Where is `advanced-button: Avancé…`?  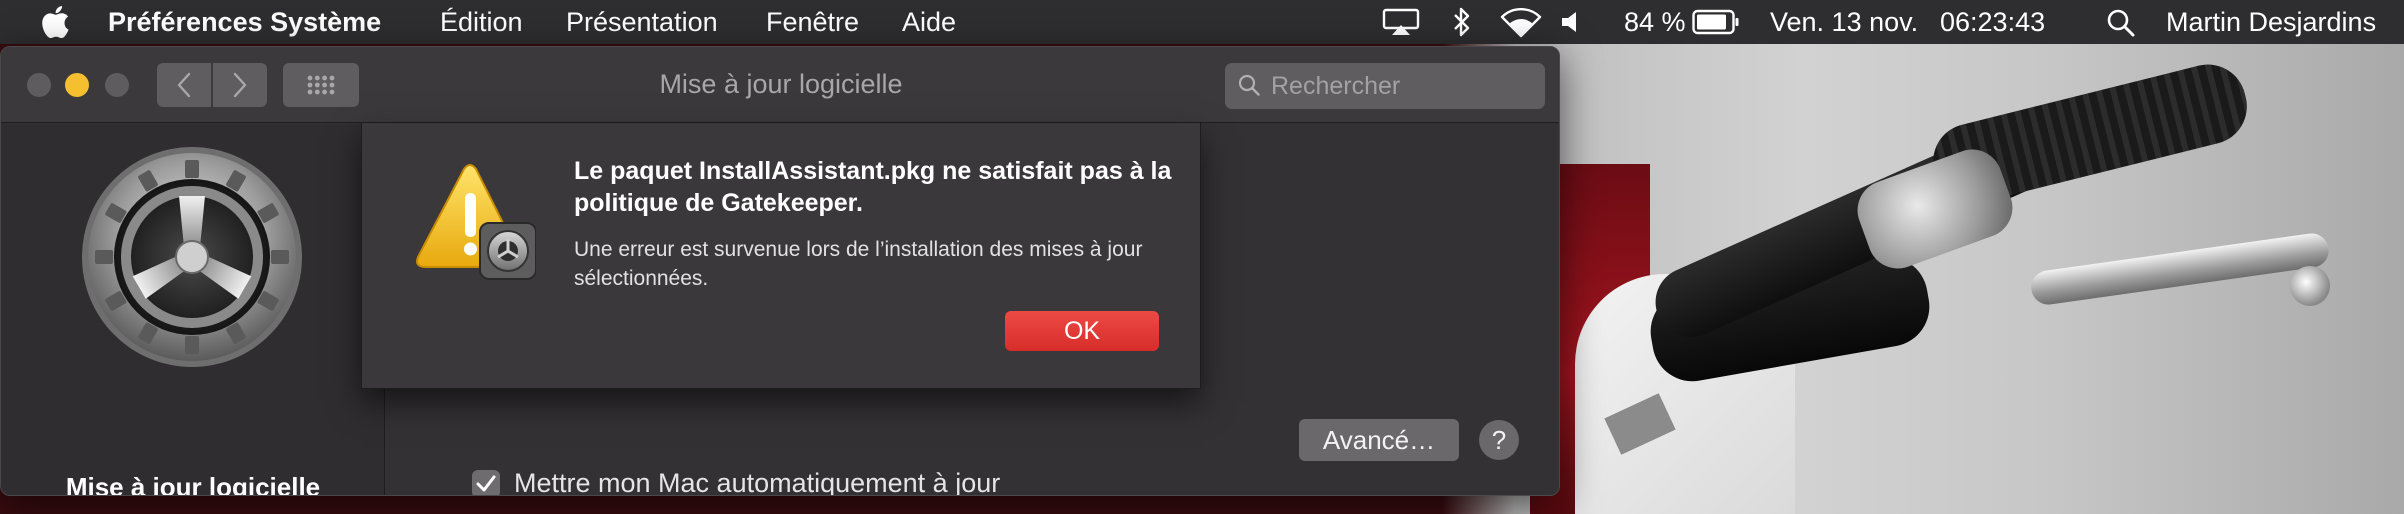 advanced-button: Avancé… is located at coordinates (1379, 440).